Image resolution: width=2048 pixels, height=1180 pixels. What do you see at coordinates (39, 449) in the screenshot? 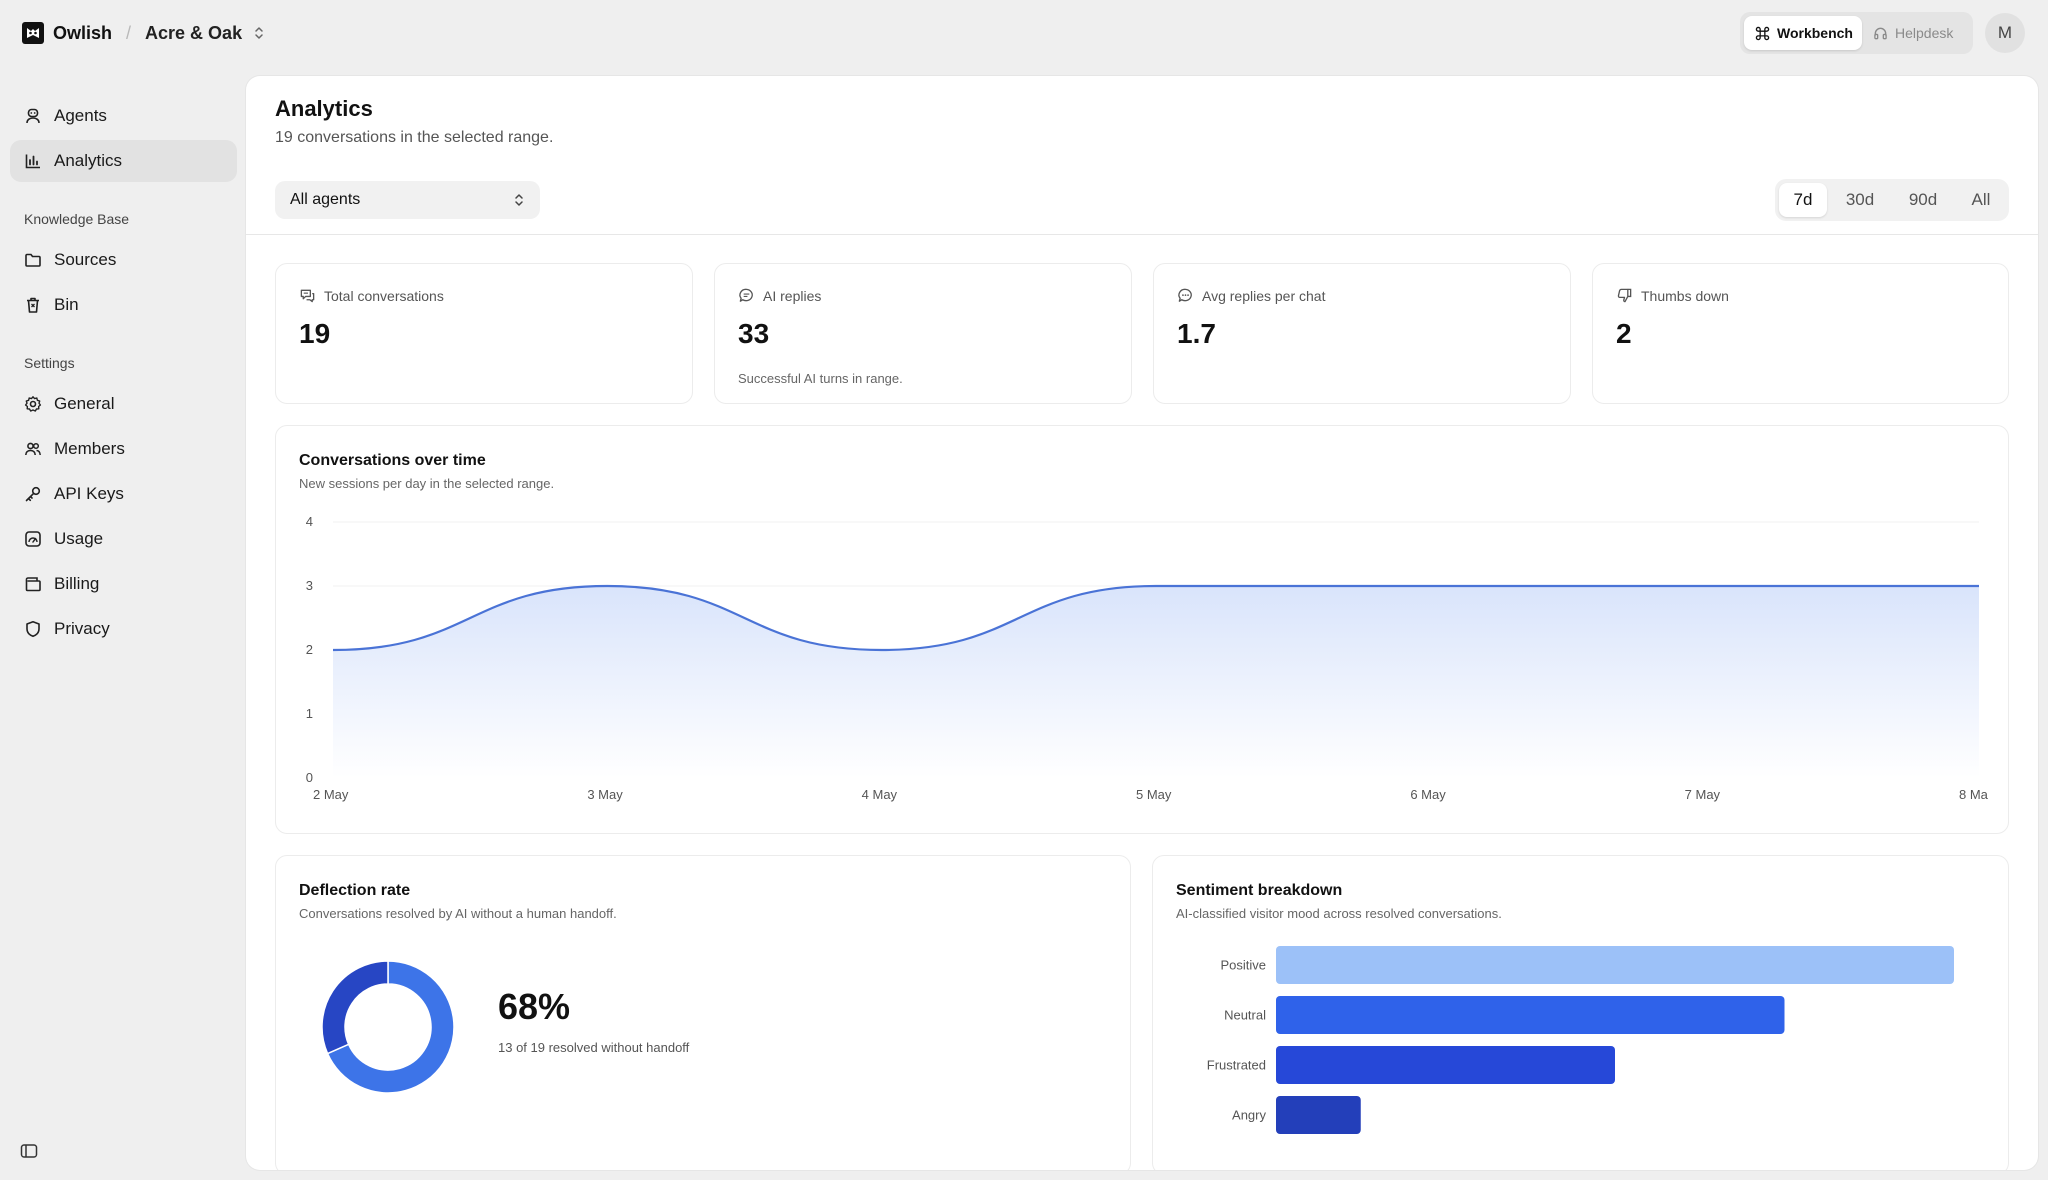
I see `users-icon` at bounding box center [39, 449].